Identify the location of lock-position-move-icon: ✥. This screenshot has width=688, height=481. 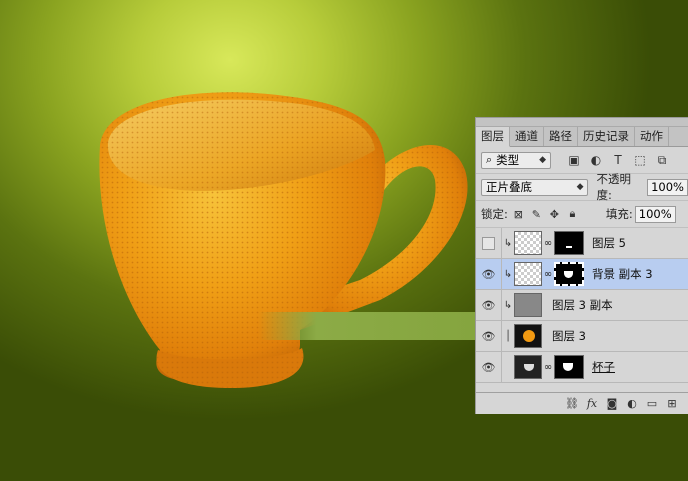
(554, 214).